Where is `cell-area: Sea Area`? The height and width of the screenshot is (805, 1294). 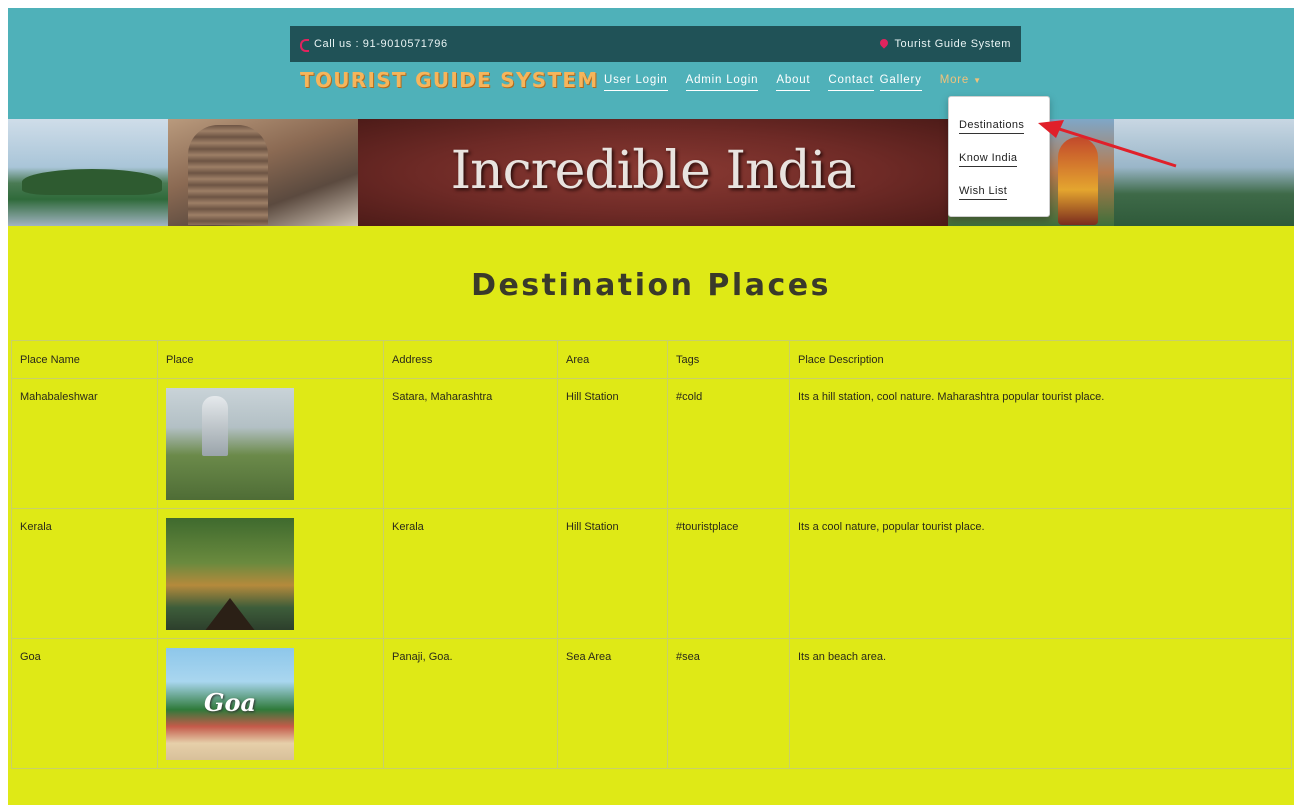 cell-area: Sea Area is located at coordinates (612, 703).